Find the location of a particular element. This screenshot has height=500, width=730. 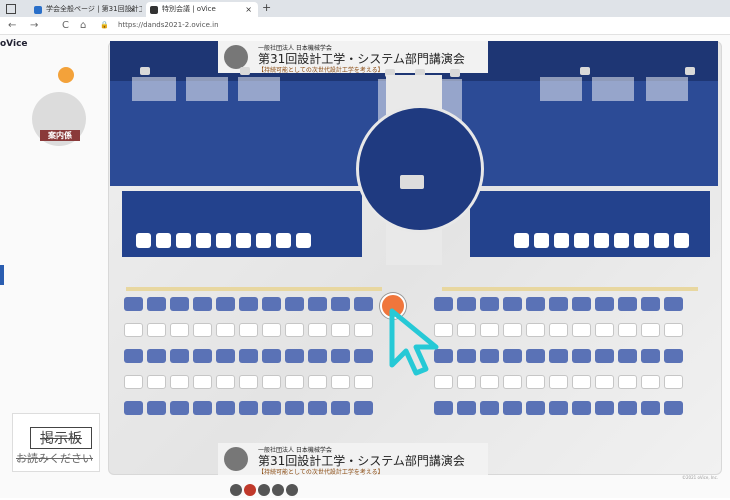

center-stage is located at coordinates (420, 169).